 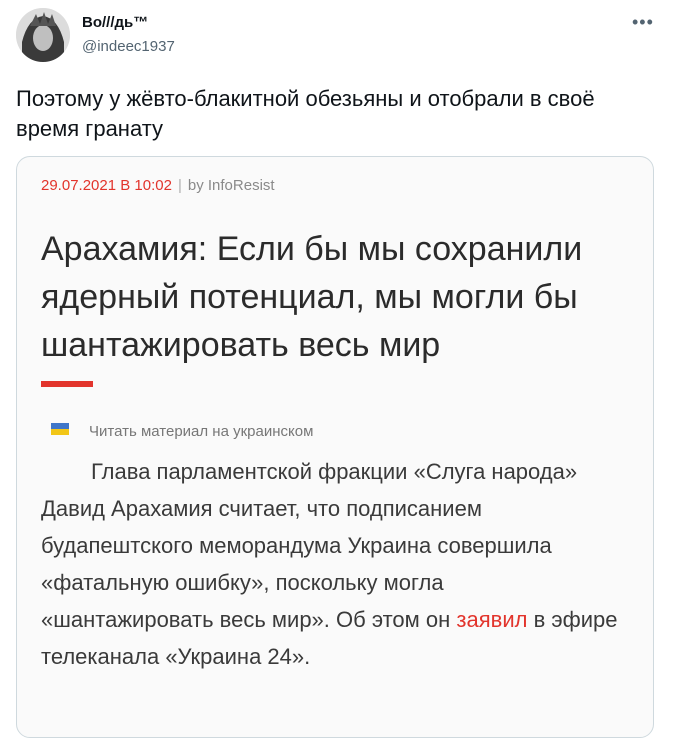 I want to click on headline-divider, so click(x=67, y=384).